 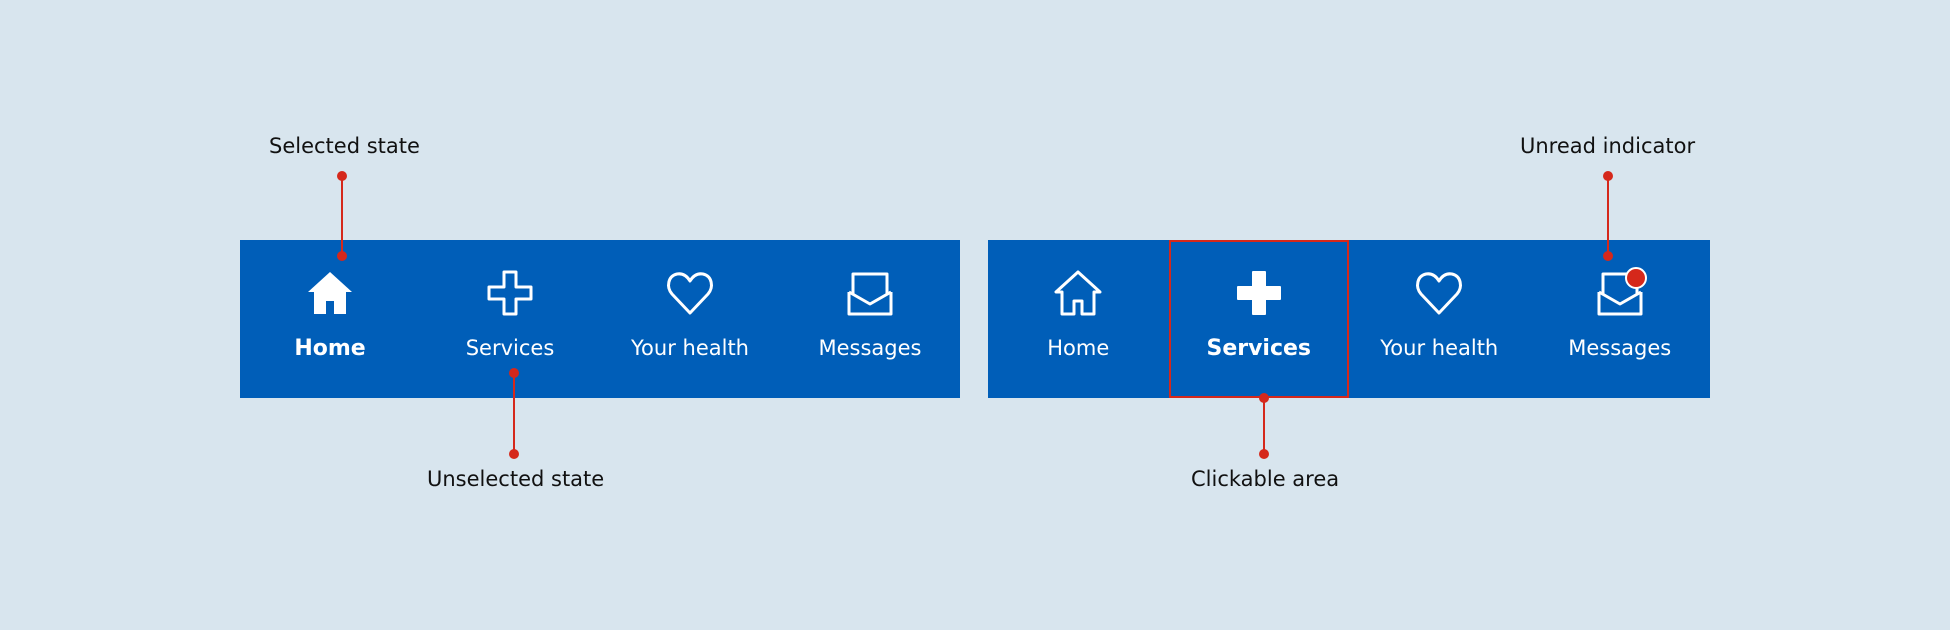 I want to click on annotation-selected-state: Selected state, so click(x=344, y=146).